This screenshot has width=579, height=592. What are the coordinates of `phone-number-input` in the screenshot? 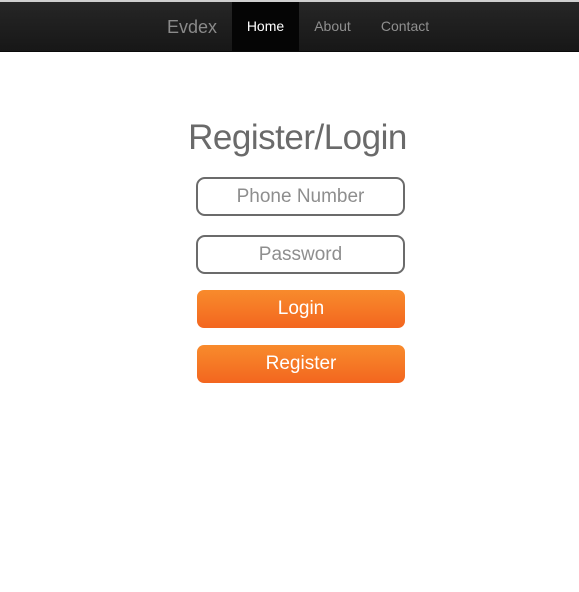 It's located at (300, 196).